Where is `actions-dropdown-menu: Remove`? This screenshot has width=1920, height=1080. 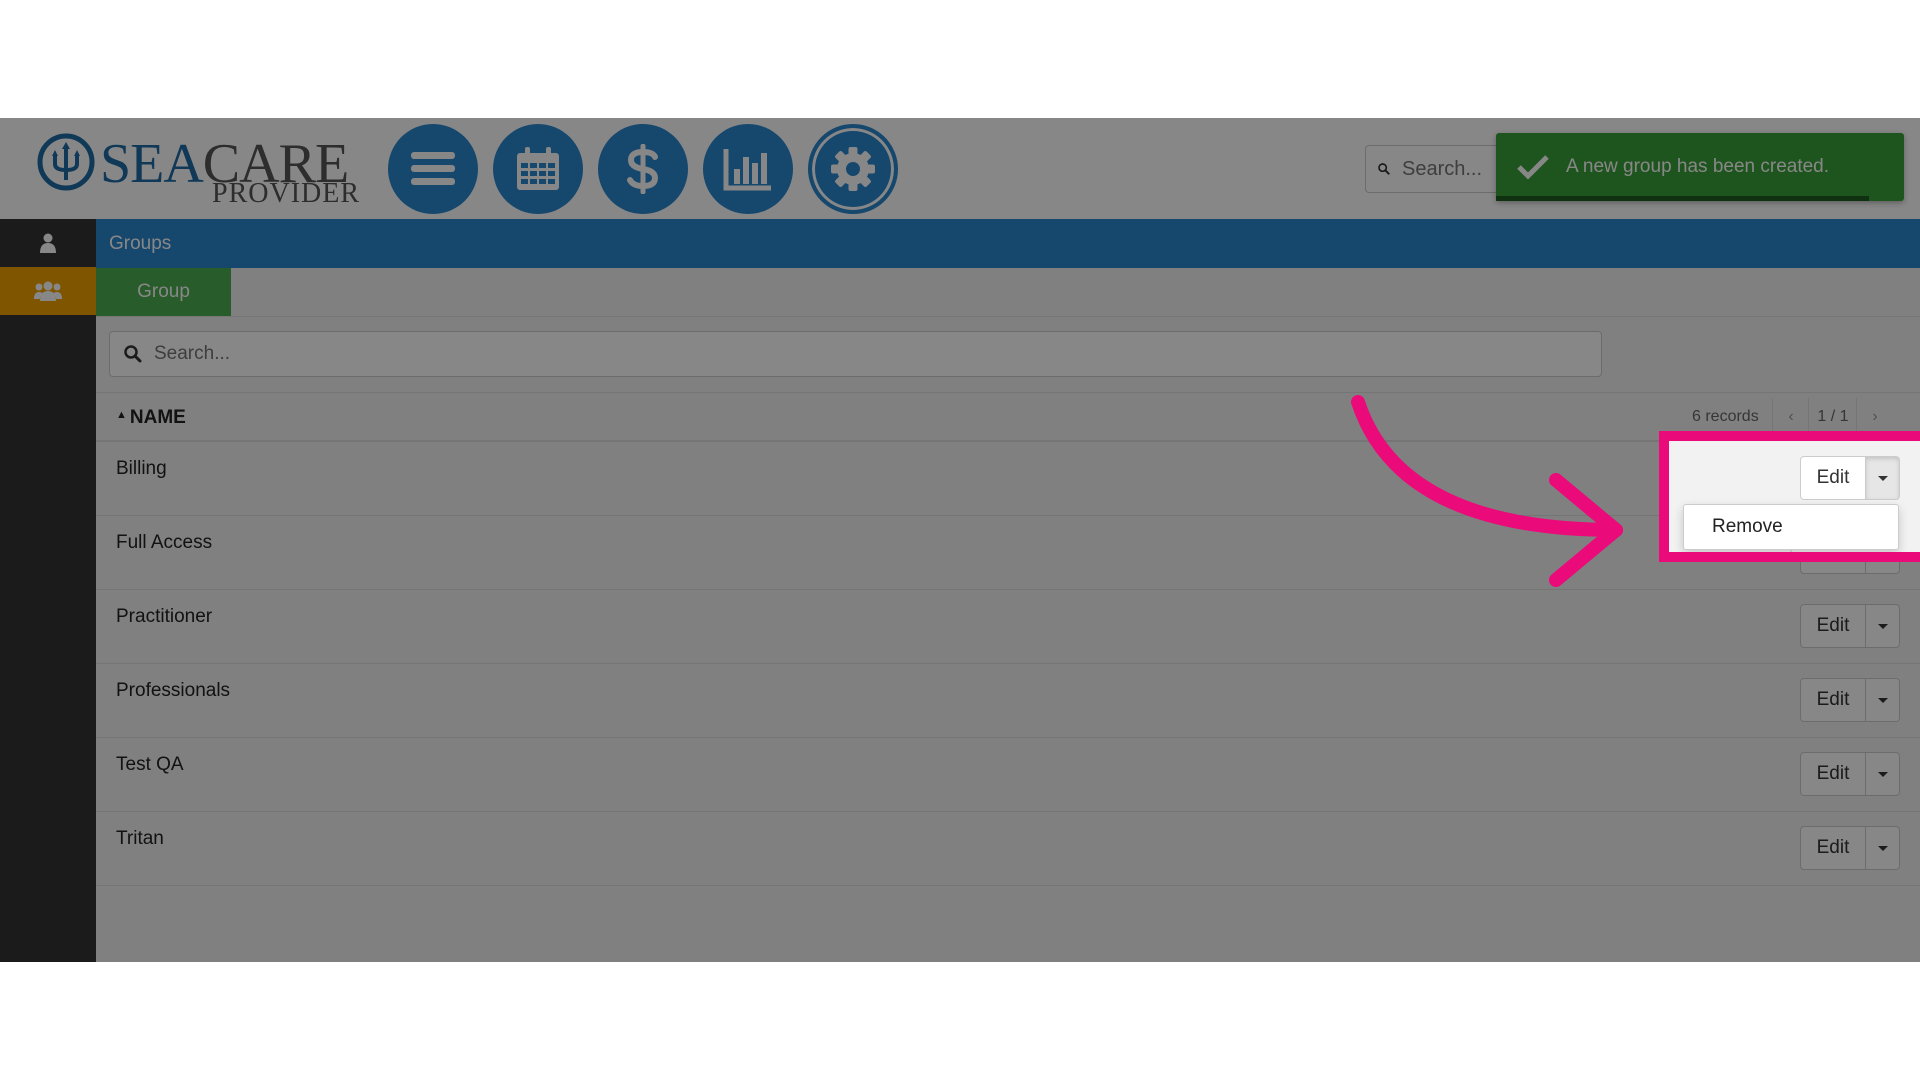 actions-dropdown-menu: Remove is located at coordinates (1791, 527).